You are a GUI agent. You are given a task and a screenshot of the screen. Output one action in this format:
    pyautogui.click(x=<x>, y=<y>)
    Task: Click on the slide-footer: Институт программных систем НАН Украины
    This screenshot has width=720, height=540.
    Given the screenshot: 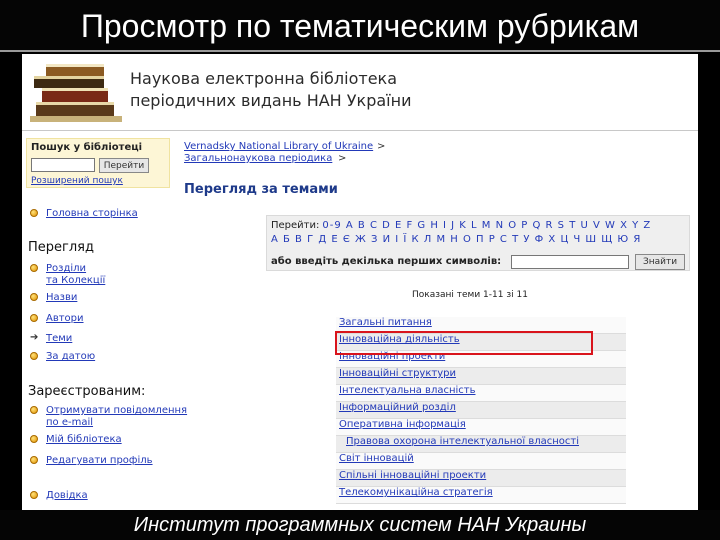 What is the action you would take?
    pyautogui.click(x=360, y=525)
    